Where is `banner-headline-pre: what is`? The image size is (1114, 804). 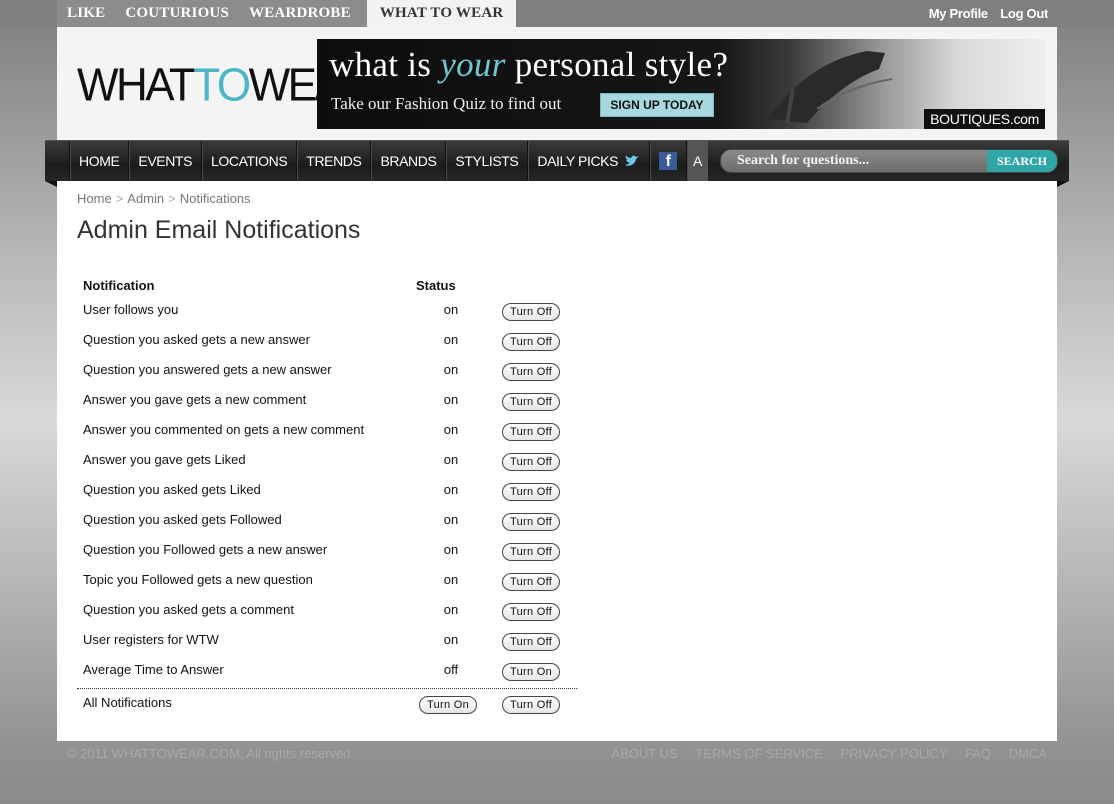
banner-headline-pre: what is is located at coordinates (385, 64).